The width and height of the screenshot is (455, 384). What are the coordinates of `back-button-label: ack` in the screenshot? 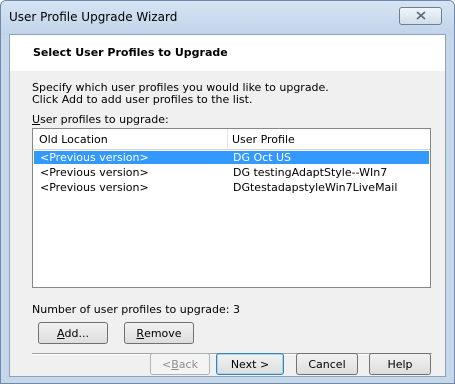 It's located at (188, 364).